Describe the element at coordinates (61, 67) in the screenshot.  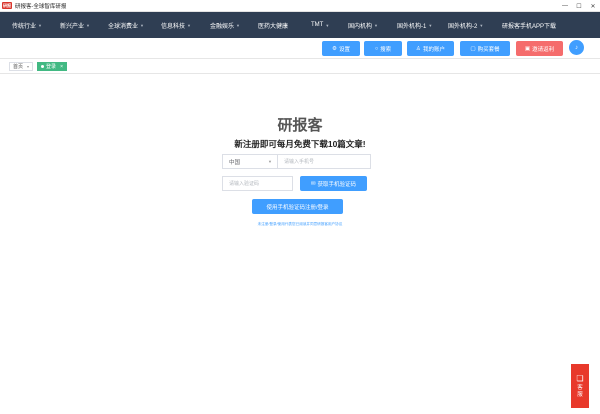
I see `close-icon: ×` at that location.